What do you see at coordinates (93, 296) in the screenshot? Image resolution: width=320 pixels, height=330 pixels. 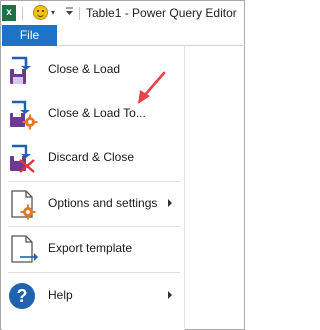 I see `menu-item-help: ? Help` at bounding box center [93, 296].